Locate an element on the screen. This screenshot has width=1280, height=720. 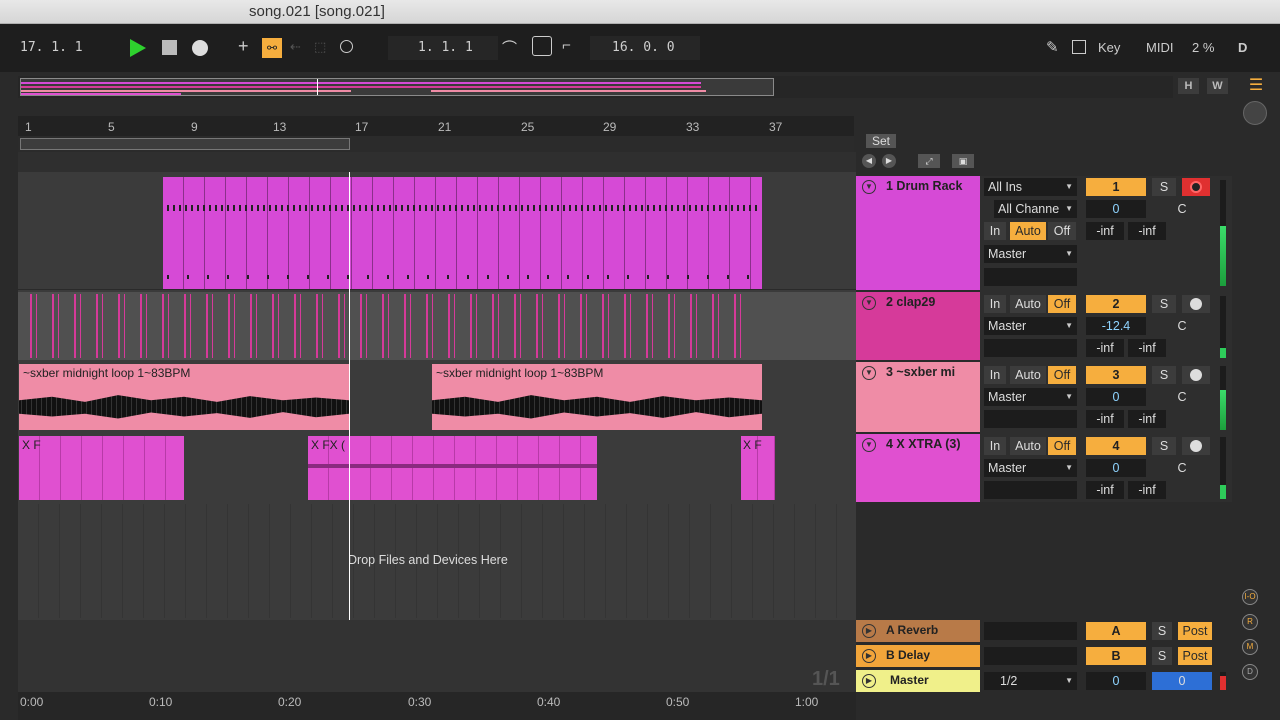
key-map-button: Key is located at coordinates (1109, 47).